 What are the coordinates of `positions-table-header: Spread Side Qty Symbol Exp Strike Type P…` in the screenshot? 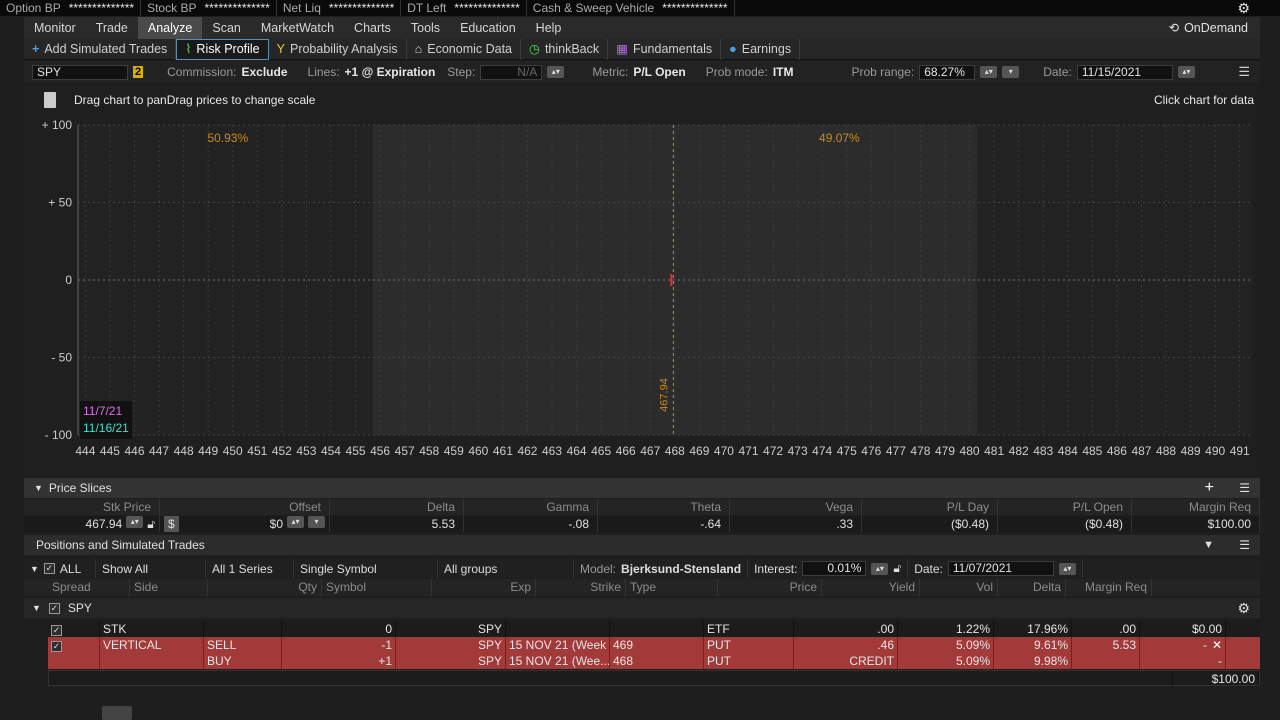 It's located at (642, 587).